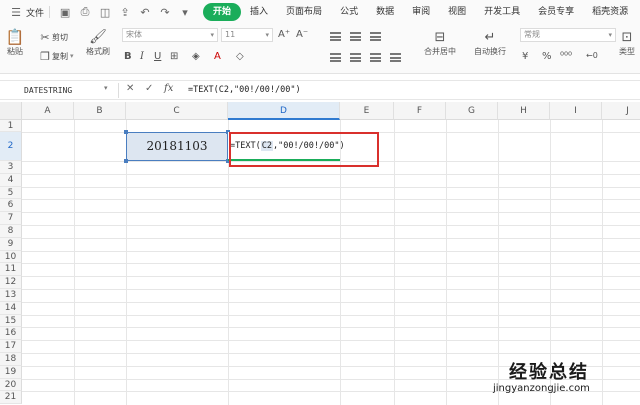  What do you see at coordinates (627, 51) in the screenshot?
I see `type-label: 类型` at bounding box center [627, 51].